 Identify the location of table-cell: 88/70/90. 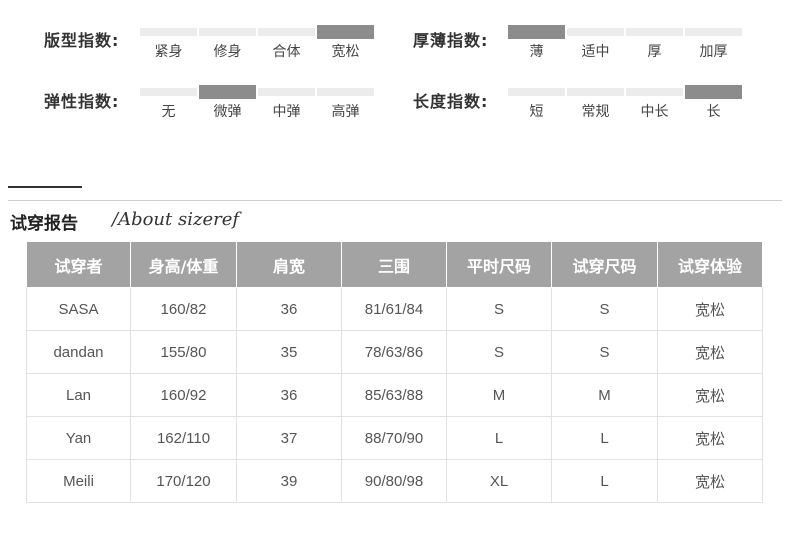
(394, 438).